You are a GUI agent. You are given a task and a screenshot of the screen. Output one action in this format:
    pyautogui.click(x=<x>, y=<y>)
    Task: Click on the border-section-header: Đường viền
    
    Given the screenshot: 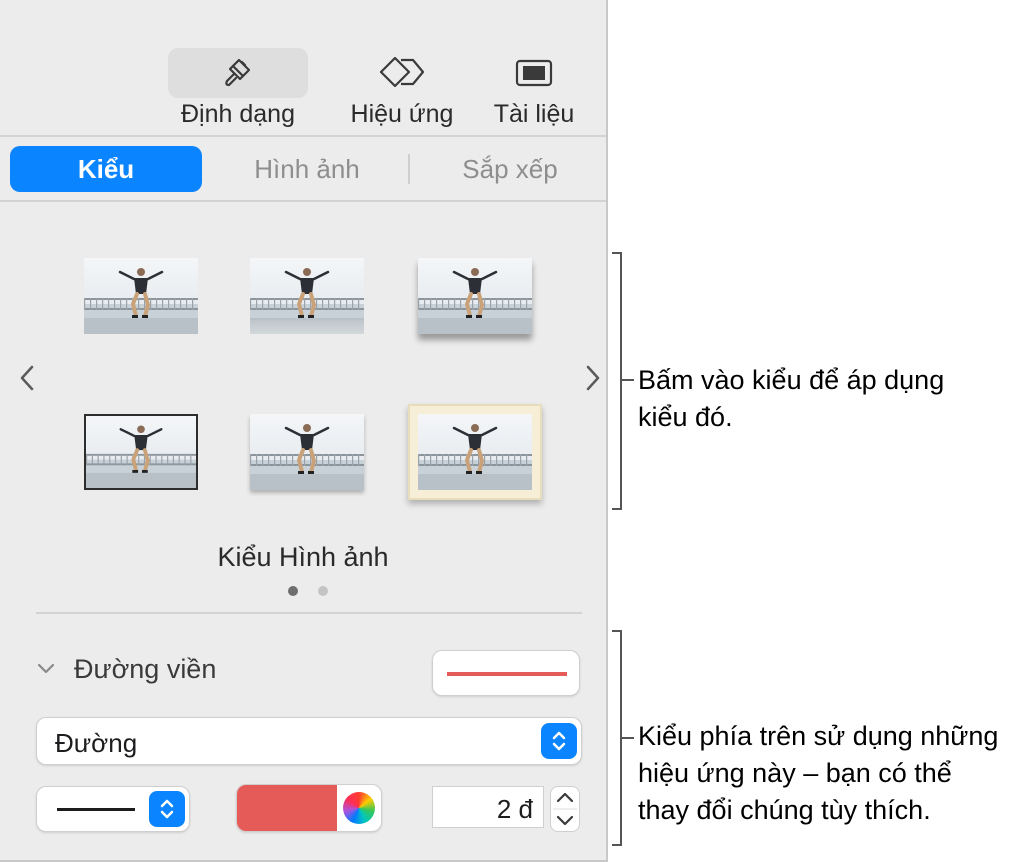 What is the action you would take?
    pyautogui.click(x=161, y=670)
    